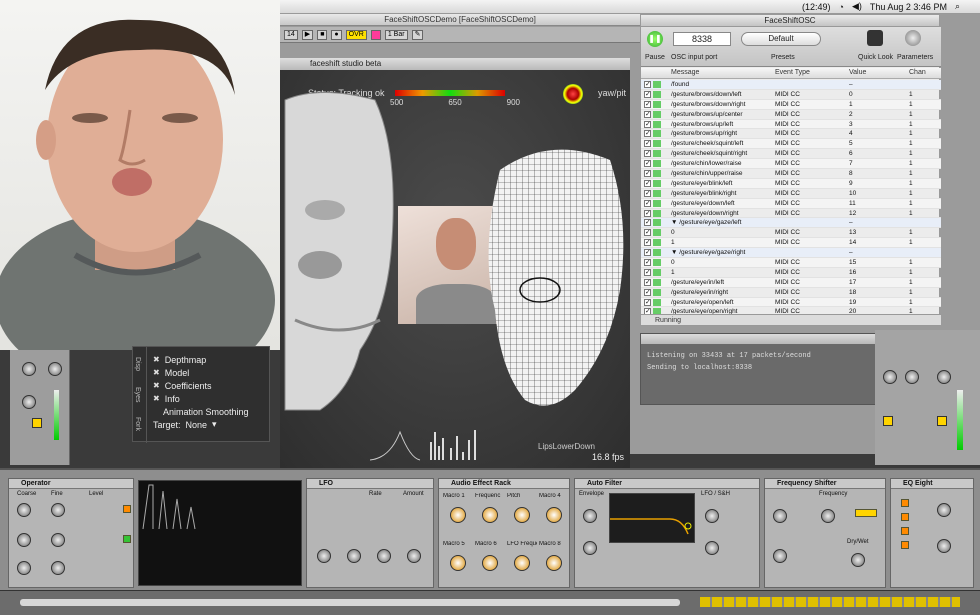 This screenshot has width=980, height=615. I want to click on presets-select: Default, so click(781, 39).